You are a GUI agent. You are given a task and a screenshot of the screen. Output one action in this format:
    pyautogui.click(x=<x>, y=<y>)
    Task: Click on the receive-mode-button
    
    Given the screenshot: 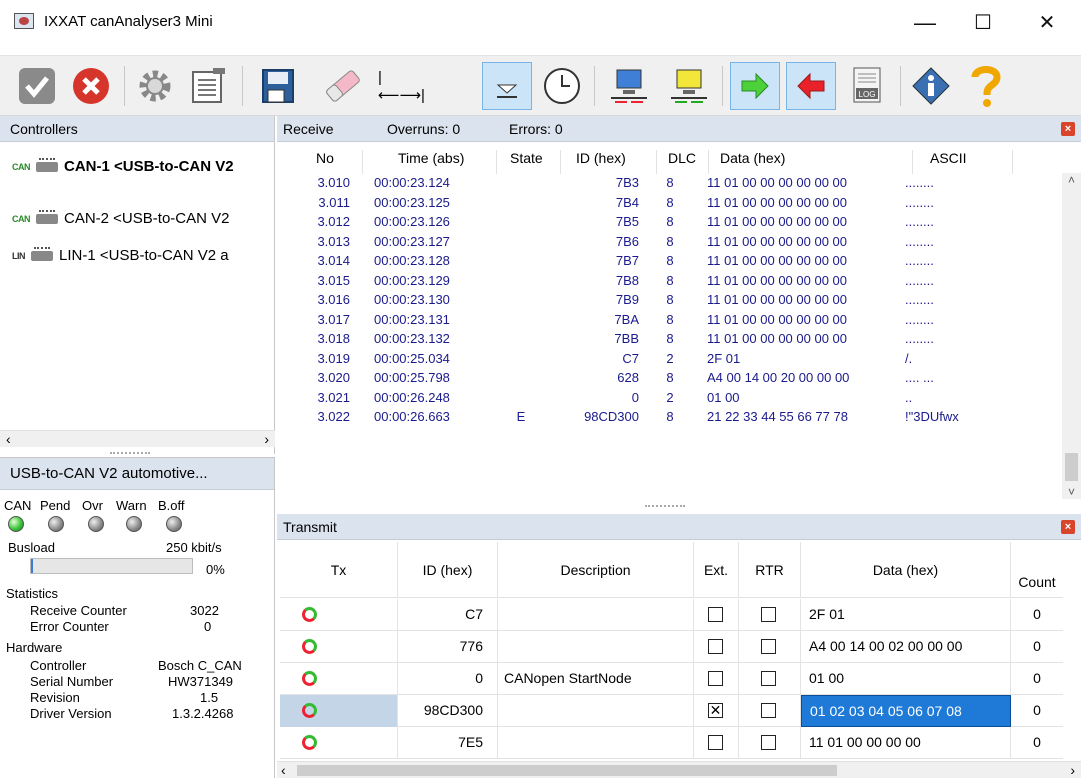 What is the action you would take?
    pyautogui.click(x=755, y=86)
    